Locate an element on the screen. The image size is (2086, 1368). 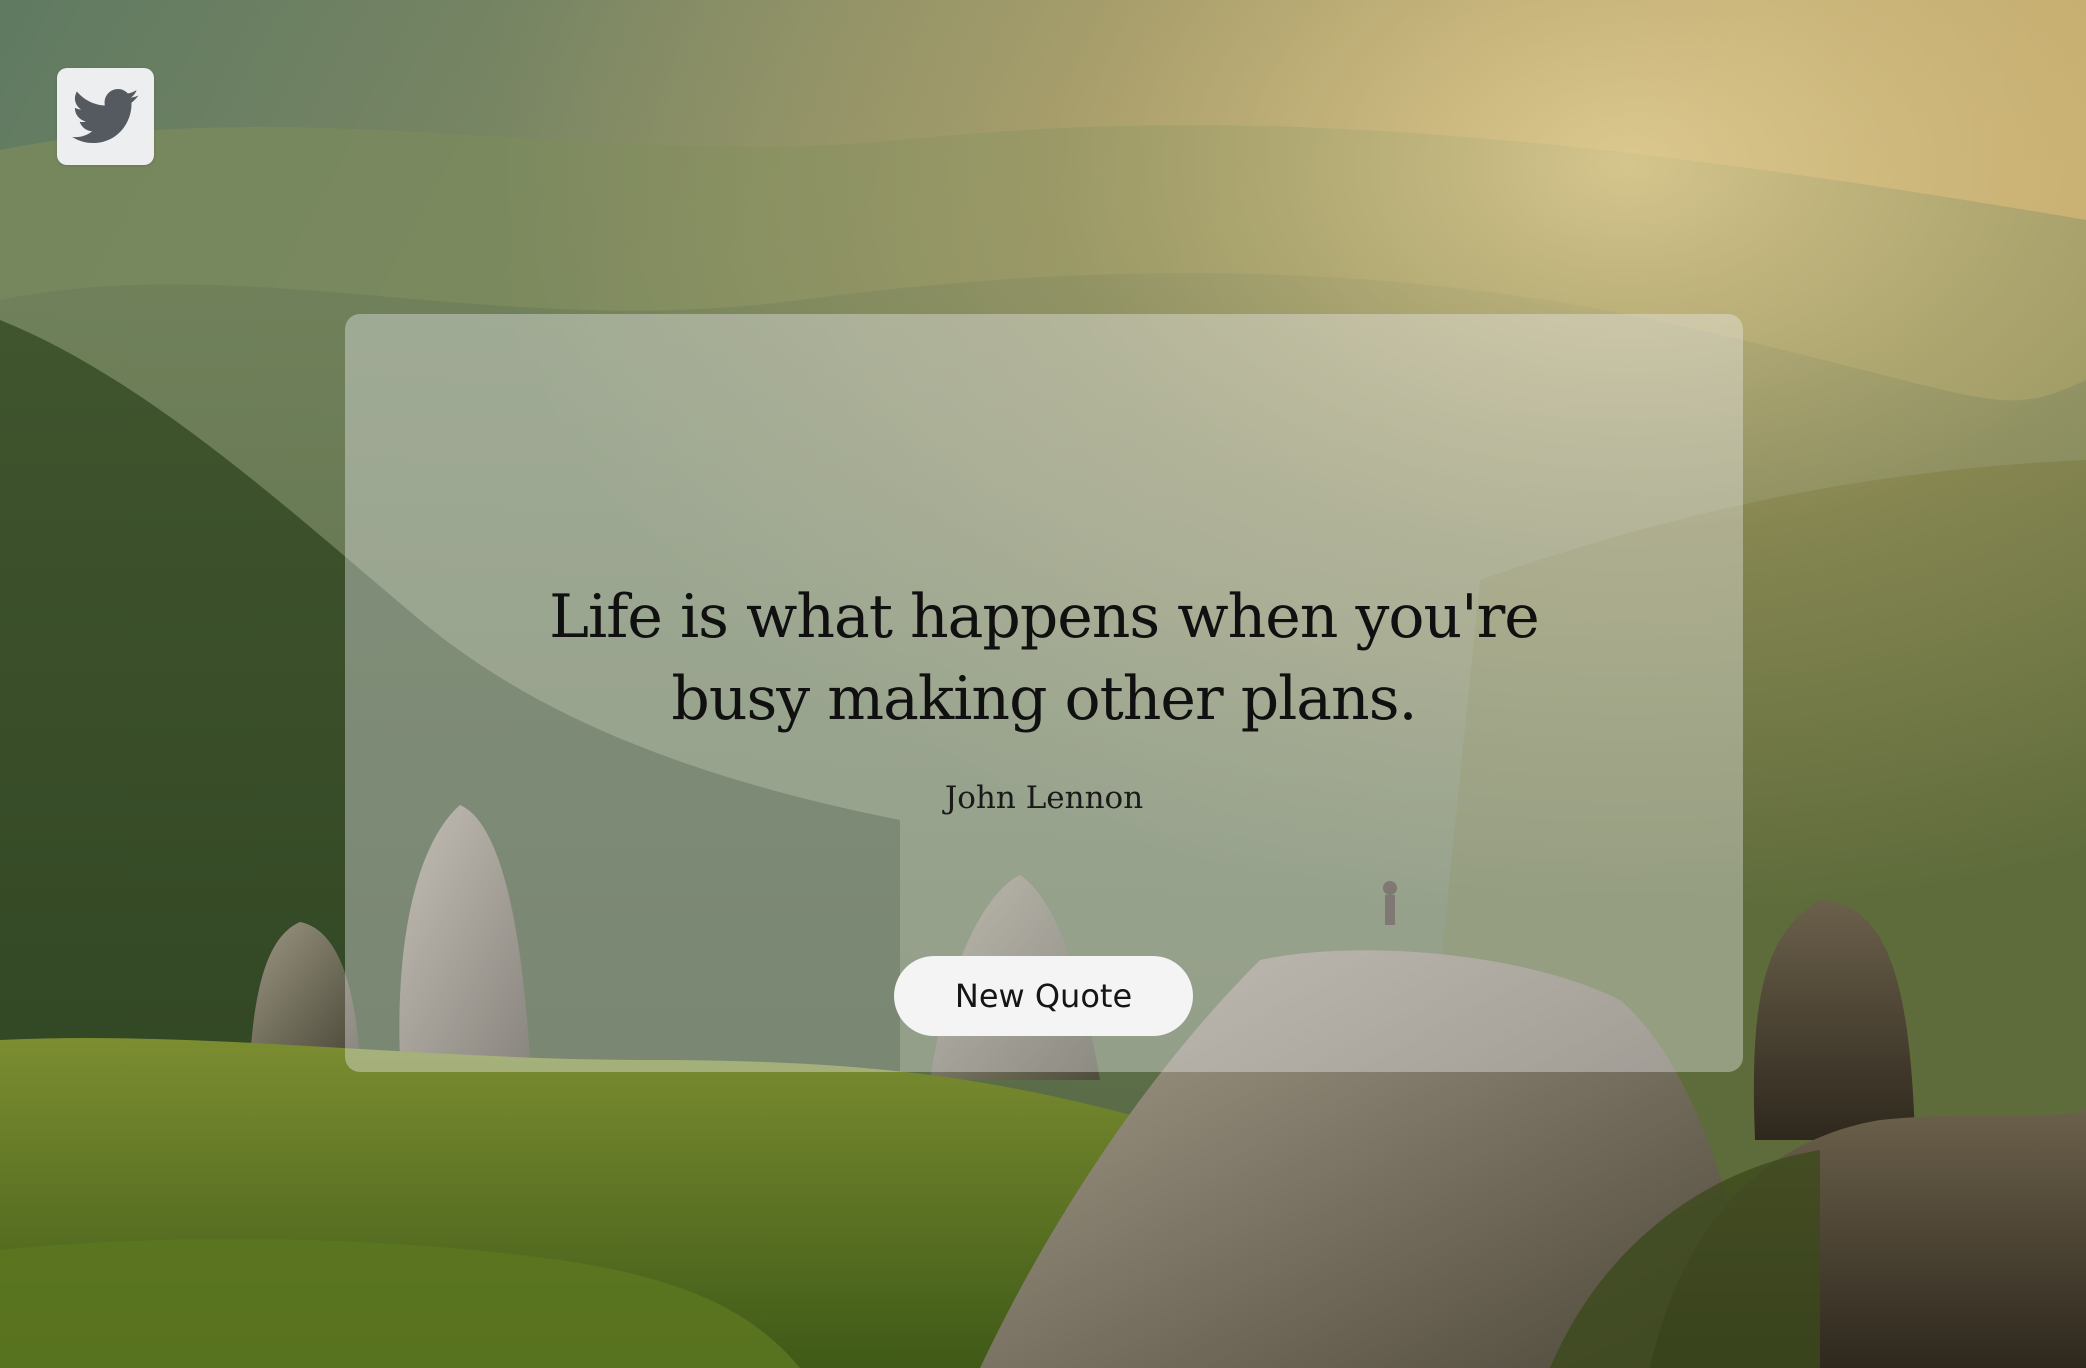
twitter-bird-icon is located at coordinates (104, 115).